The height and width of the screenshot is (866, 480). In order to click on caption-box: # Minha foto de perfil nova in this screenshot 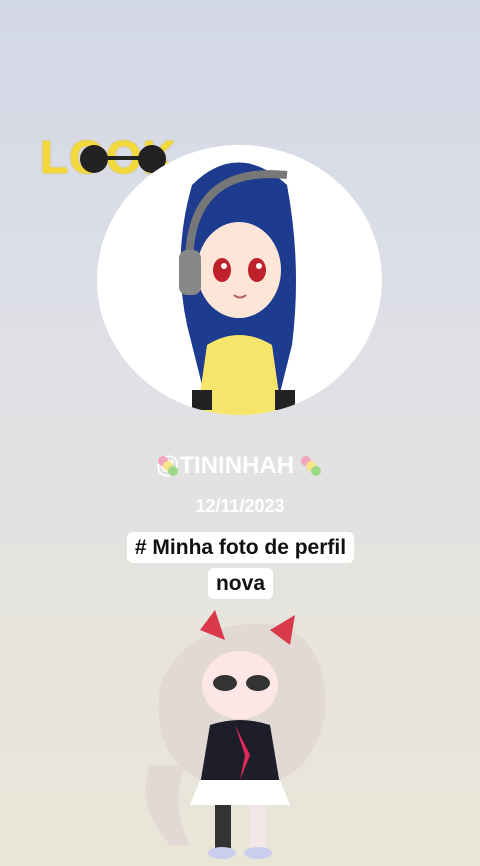, I will do `click(240, 566)`.